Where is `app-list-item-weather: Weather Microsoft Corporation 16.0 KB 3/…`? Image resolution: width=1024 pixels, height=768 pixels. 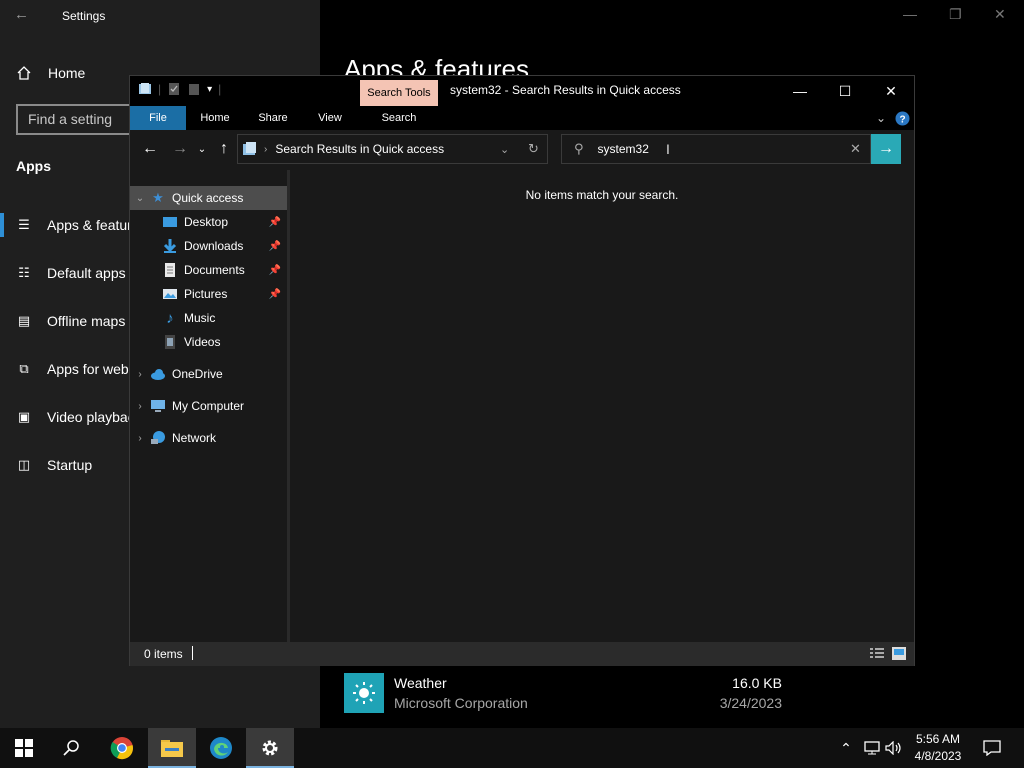 app-list-item-weather: Weather Microsoft Corporation 16.0 KB 3/… is located at coordinates (564, 695).